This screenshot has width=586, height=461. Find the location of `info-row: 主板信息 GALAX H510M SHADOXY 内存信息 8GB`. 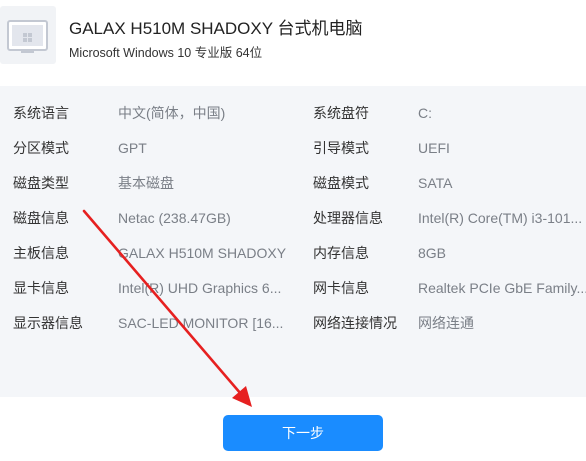

info-row: 主板信息 GALAX H510M SHADOXY 内存信息 8GB is located at coordinates (293, 253).